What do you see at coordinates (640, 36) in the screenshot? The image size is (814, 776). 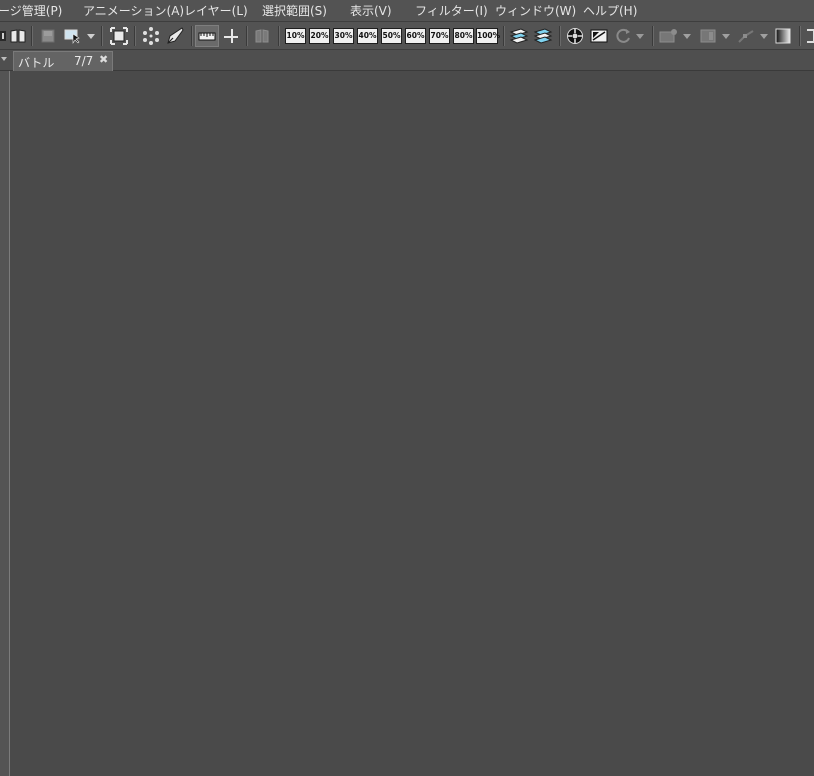 I see `rotate-dropdown` at bounding box center [640, 36].